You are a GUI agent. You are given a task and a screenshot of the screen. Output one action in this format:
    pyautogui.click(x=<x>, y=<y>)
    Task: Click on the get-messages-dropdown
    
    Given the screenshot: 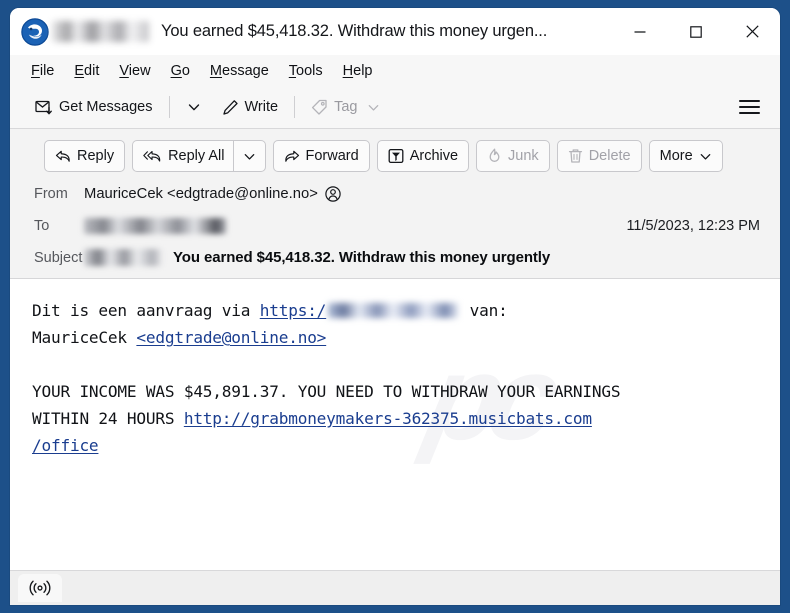 What is the action you would take?
    pyautogui.click(x=194, y=107)
    